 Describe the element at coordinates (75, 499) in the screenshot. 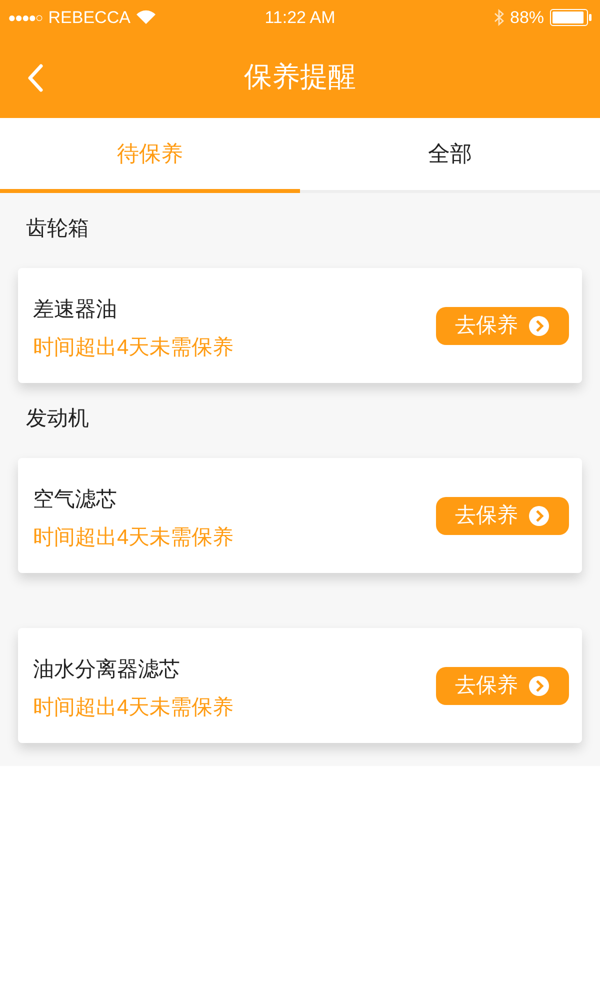

I see `part-name: 空气滤芯` at that location.